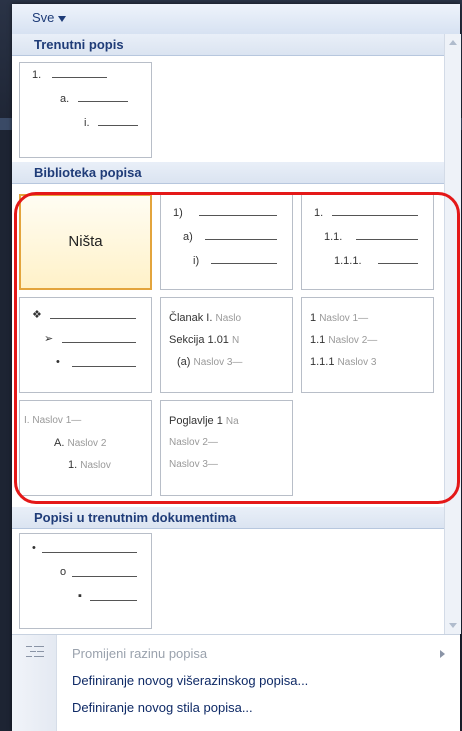 The height and width of the screenshot is (731, 462). Describe the element at coordinates (63, 572) in the screenshot. I see `level2-marker: o` at that location.